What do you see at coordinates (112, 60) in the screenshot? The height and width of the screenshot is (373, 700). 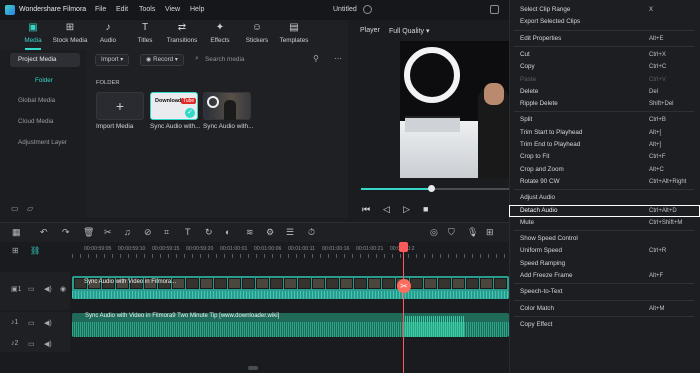 I see `import-button: Import ▾` at bounding box center [112, 60].